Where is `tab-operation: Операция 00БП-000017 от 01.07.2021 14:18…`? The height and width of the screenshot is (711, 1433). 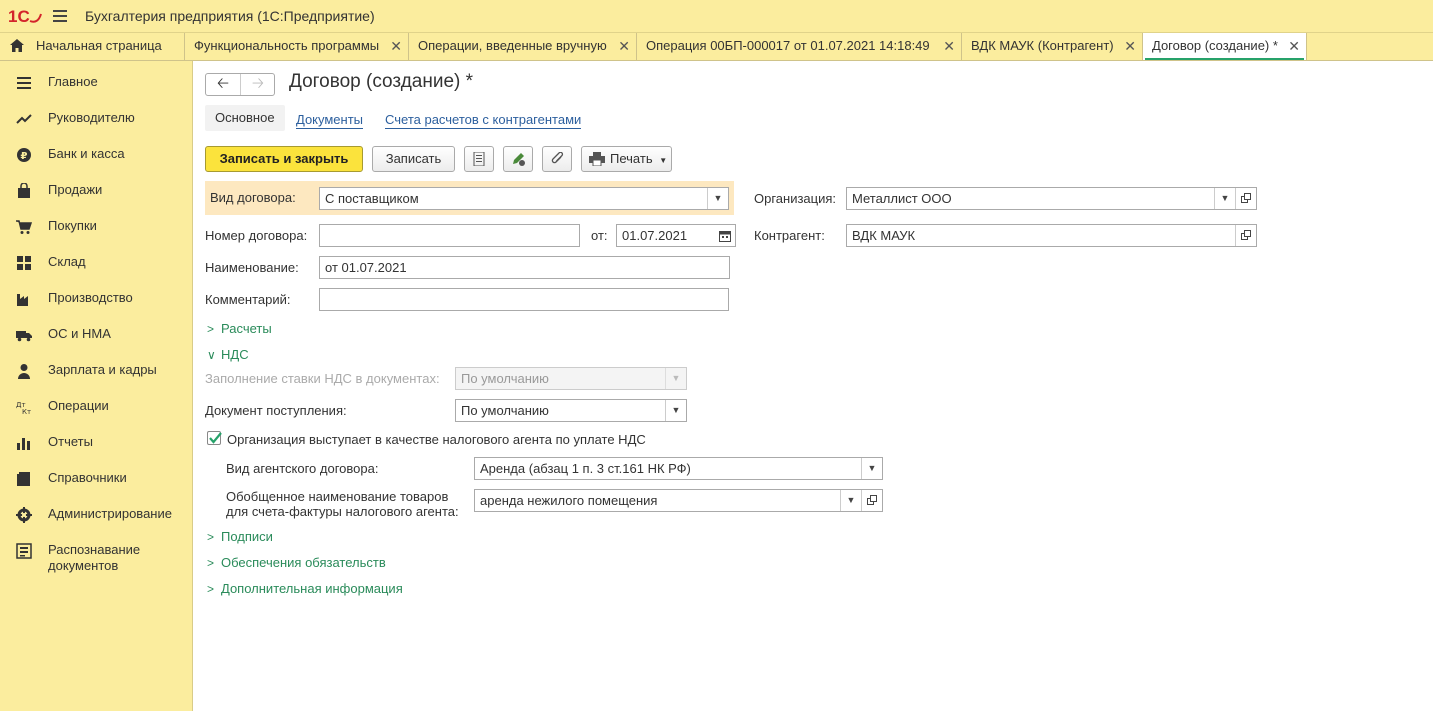 tab-operation: Операция 00БП-000017 от 01.07.2021 14:18… is located at coordinates (799, 46).